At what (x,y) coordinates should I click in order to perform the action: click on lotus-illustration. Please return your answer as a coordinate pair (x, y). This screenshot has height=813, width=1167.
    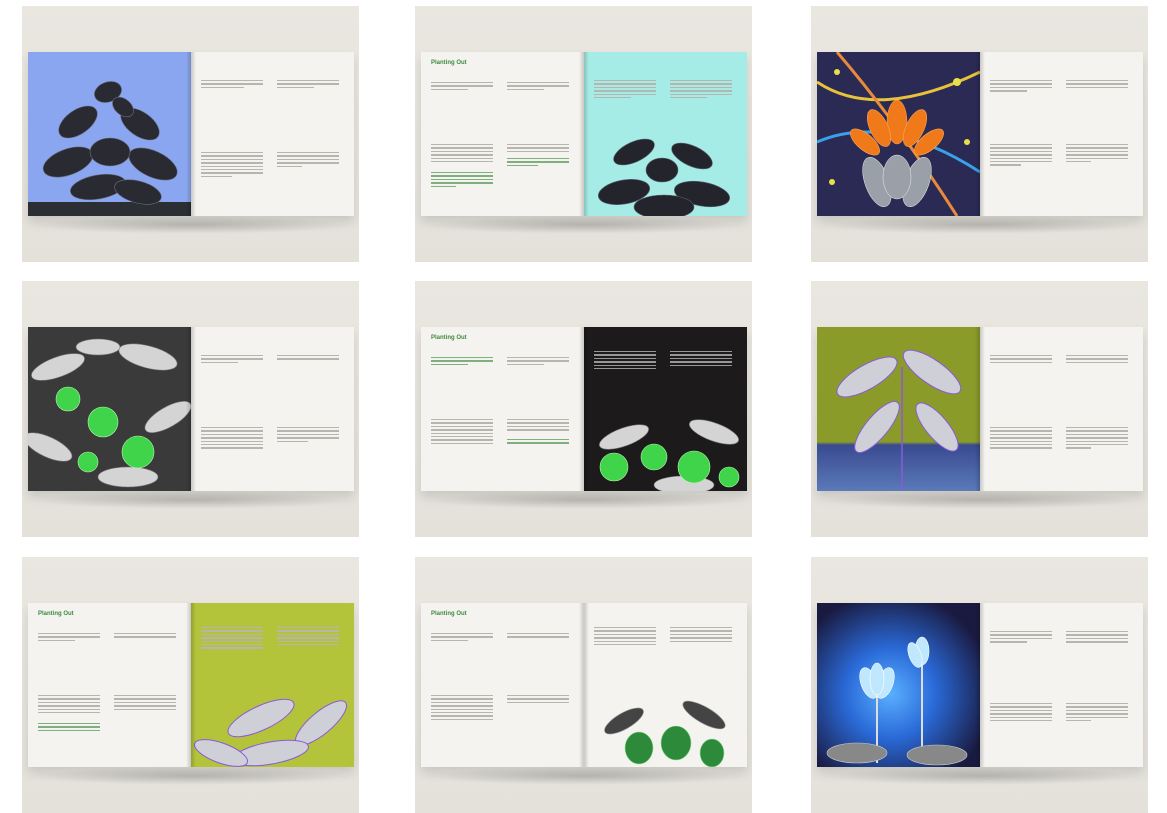
    Looking at the image, I should click on (898, 685).